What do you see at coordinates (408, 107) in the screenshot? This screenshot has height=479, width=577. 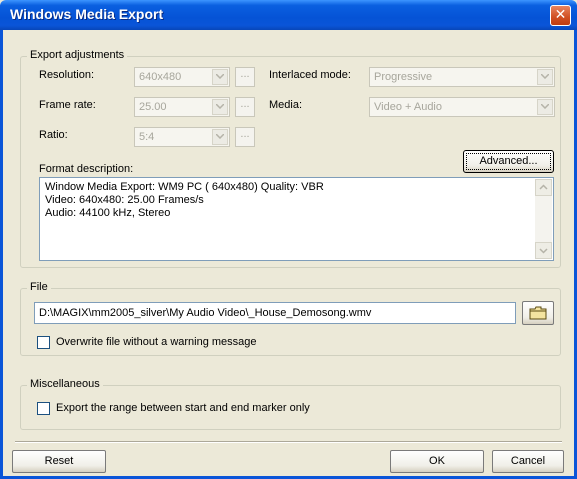 I see `media-value: Video + Audio` at bounding box center [408, 107].